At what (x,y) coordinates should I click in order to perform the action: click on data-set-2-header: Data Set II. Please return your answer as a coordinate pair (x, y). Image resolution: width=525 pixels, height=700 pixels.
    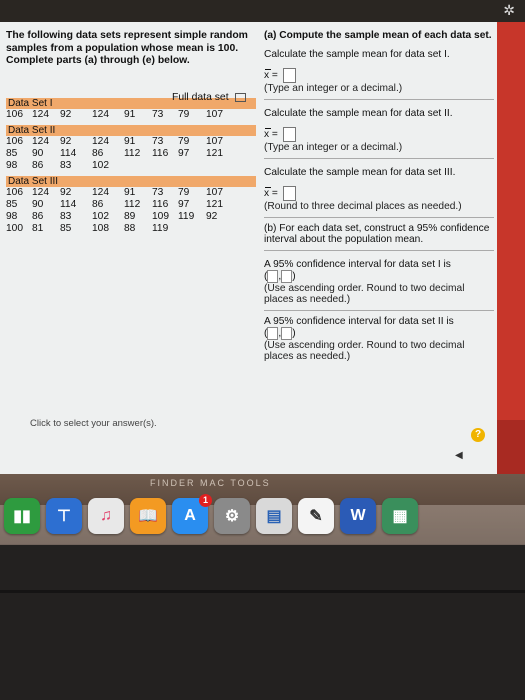
    Looking at the image, I should click on (131, 130).